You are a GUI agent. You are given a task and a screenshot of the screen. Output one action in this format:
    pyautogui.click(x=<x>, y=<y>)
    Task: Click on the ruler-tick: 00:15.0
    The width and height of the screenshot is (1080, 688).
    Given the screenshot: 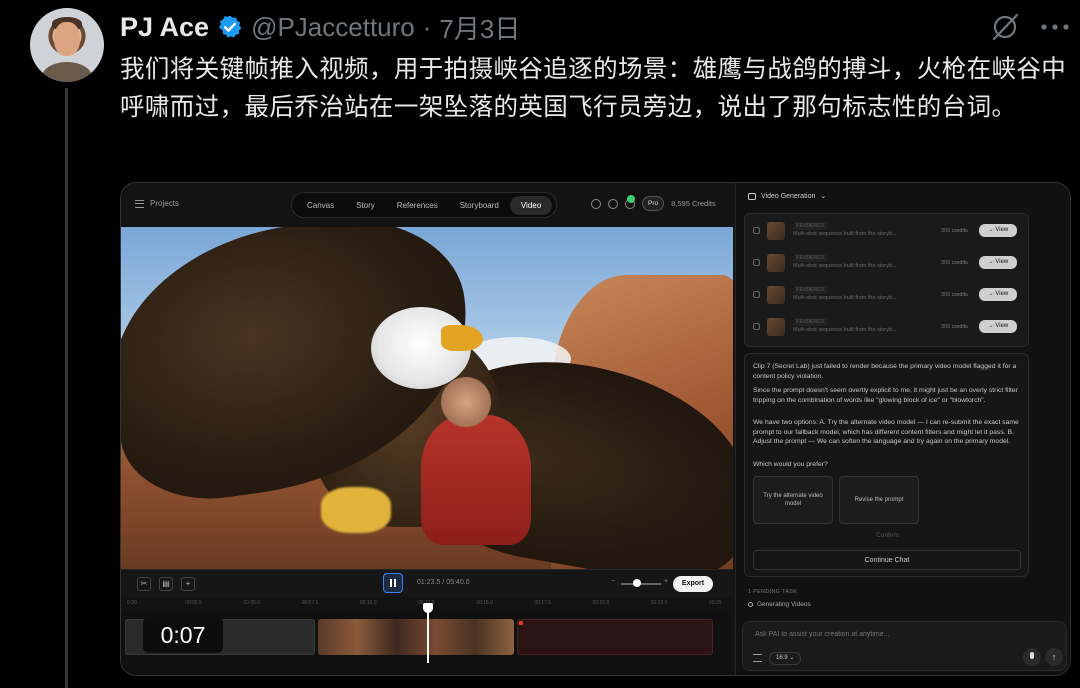 What is the action you would take?
    pyautogui.click(x=484, y=603)
    